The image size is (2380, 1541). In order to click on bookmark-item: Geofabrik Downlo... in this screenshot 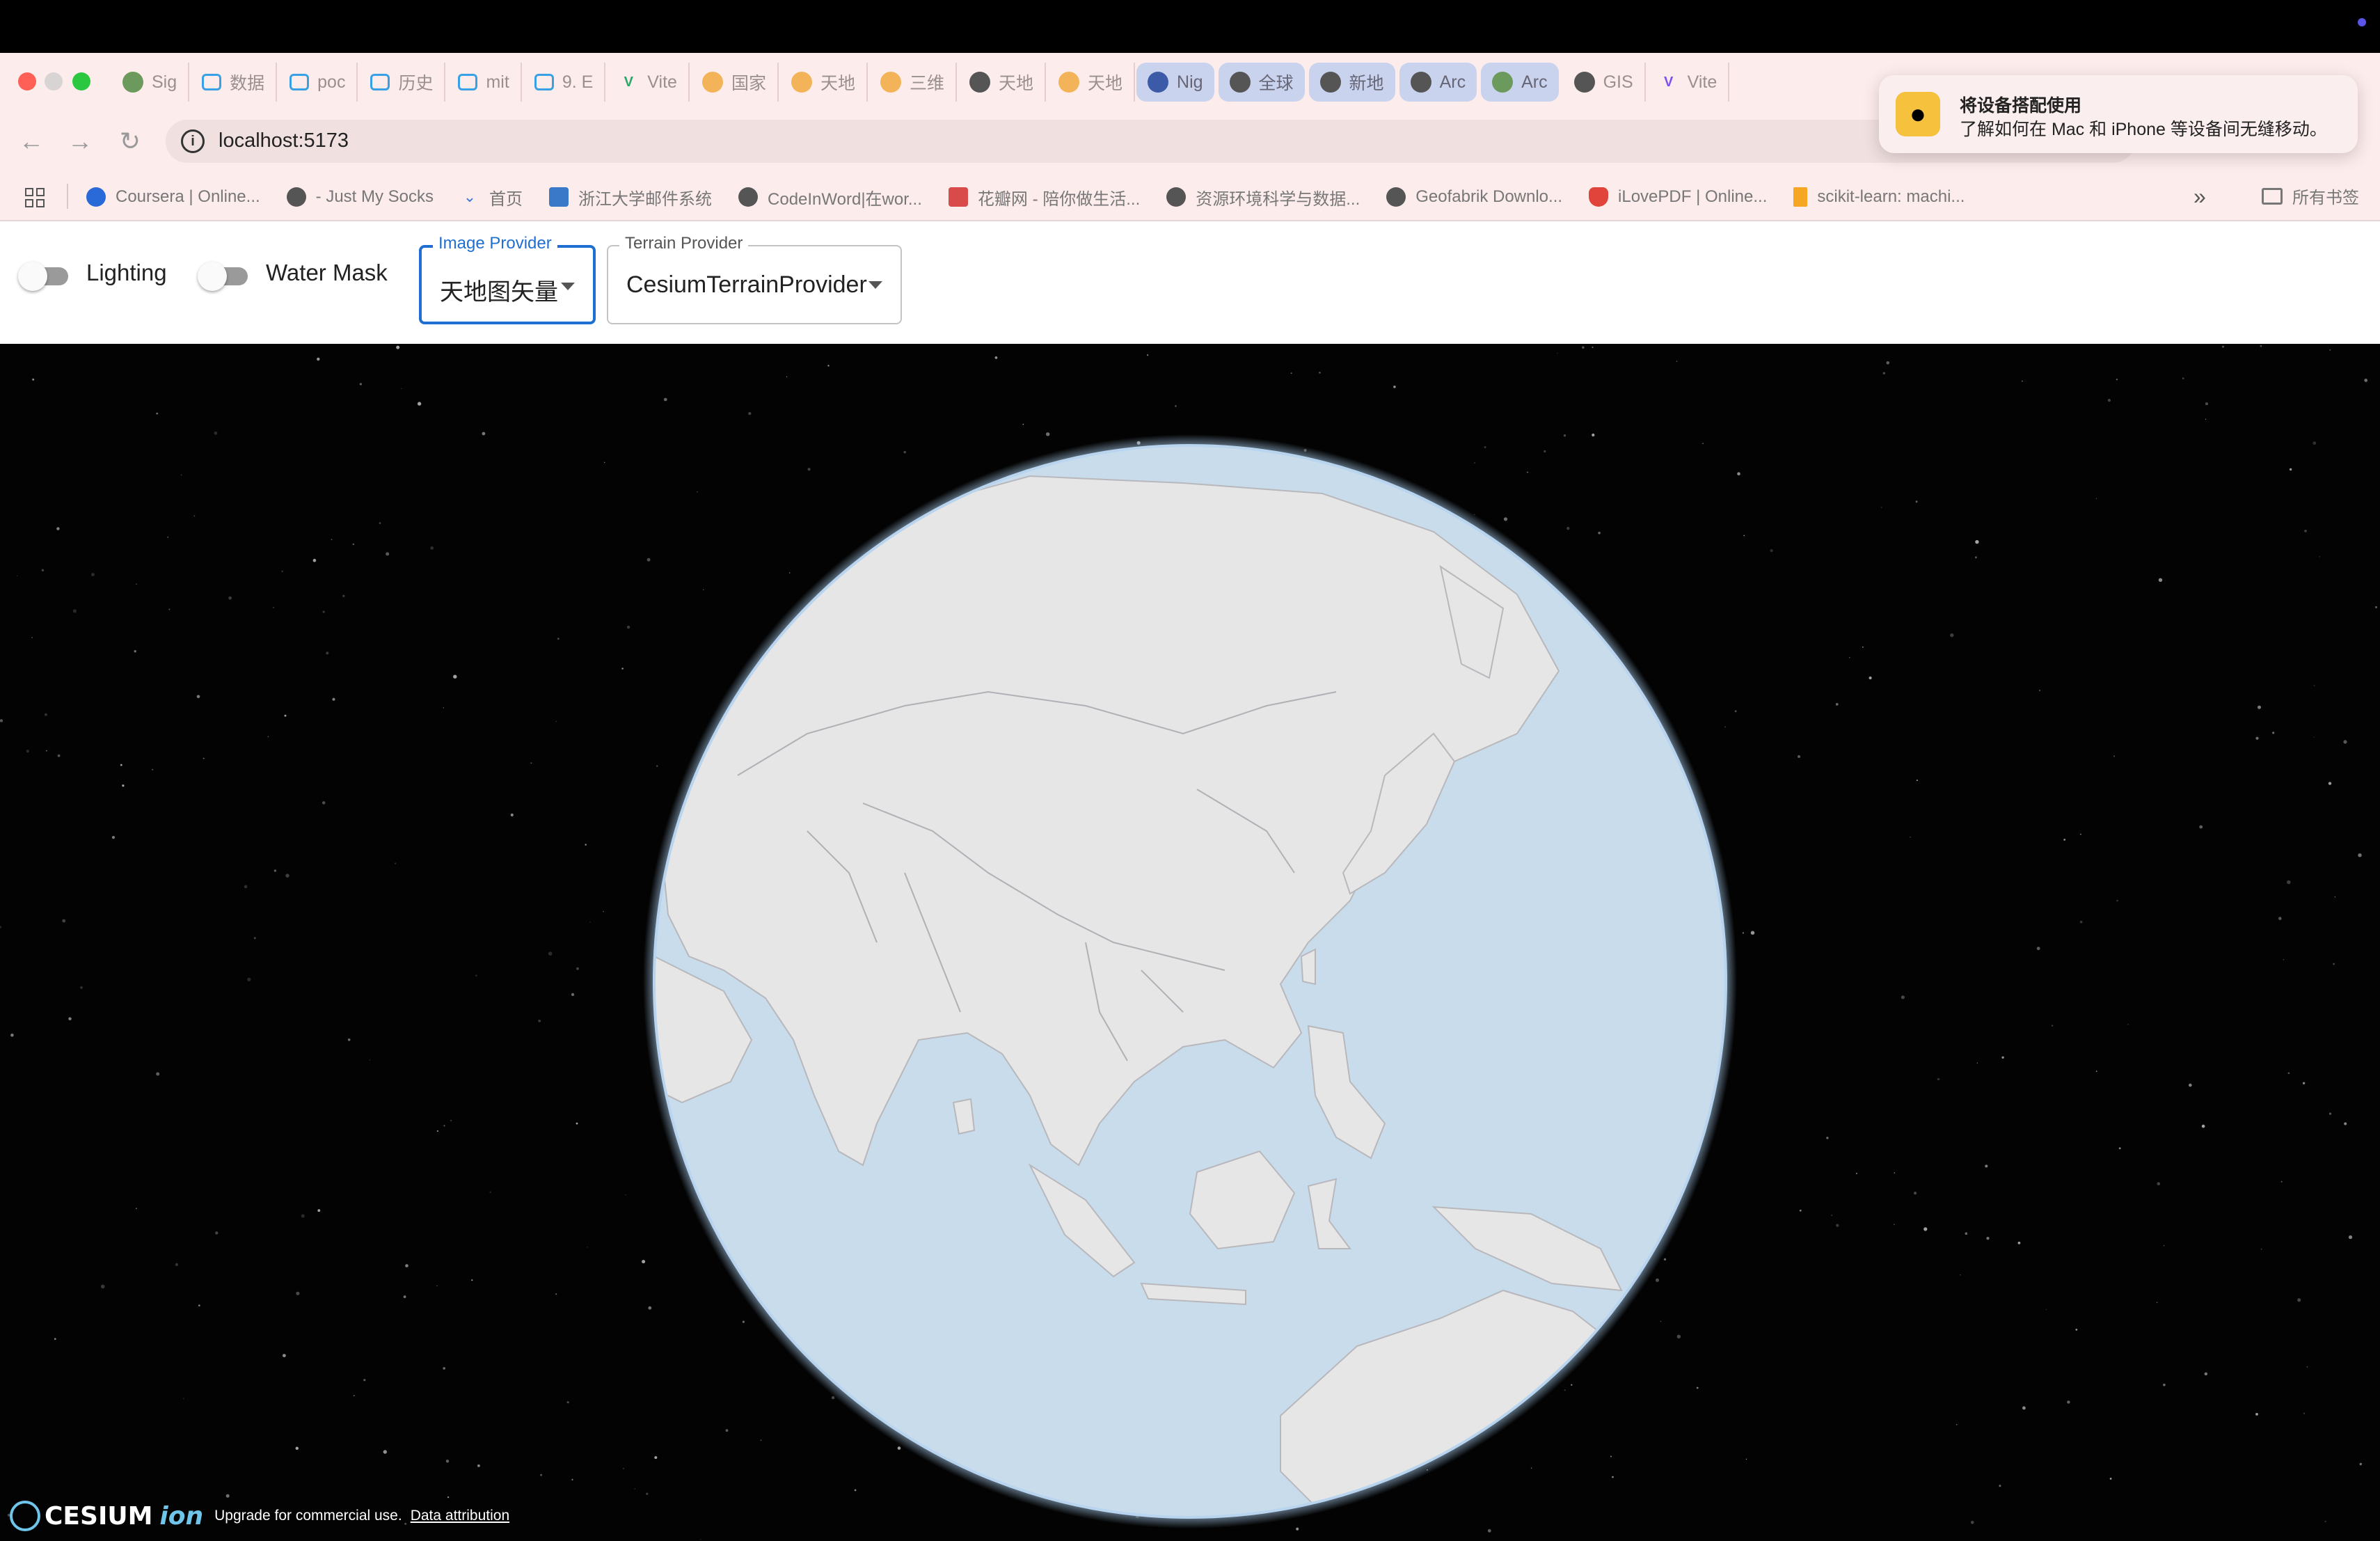, I will do `click(1474, 197)`.